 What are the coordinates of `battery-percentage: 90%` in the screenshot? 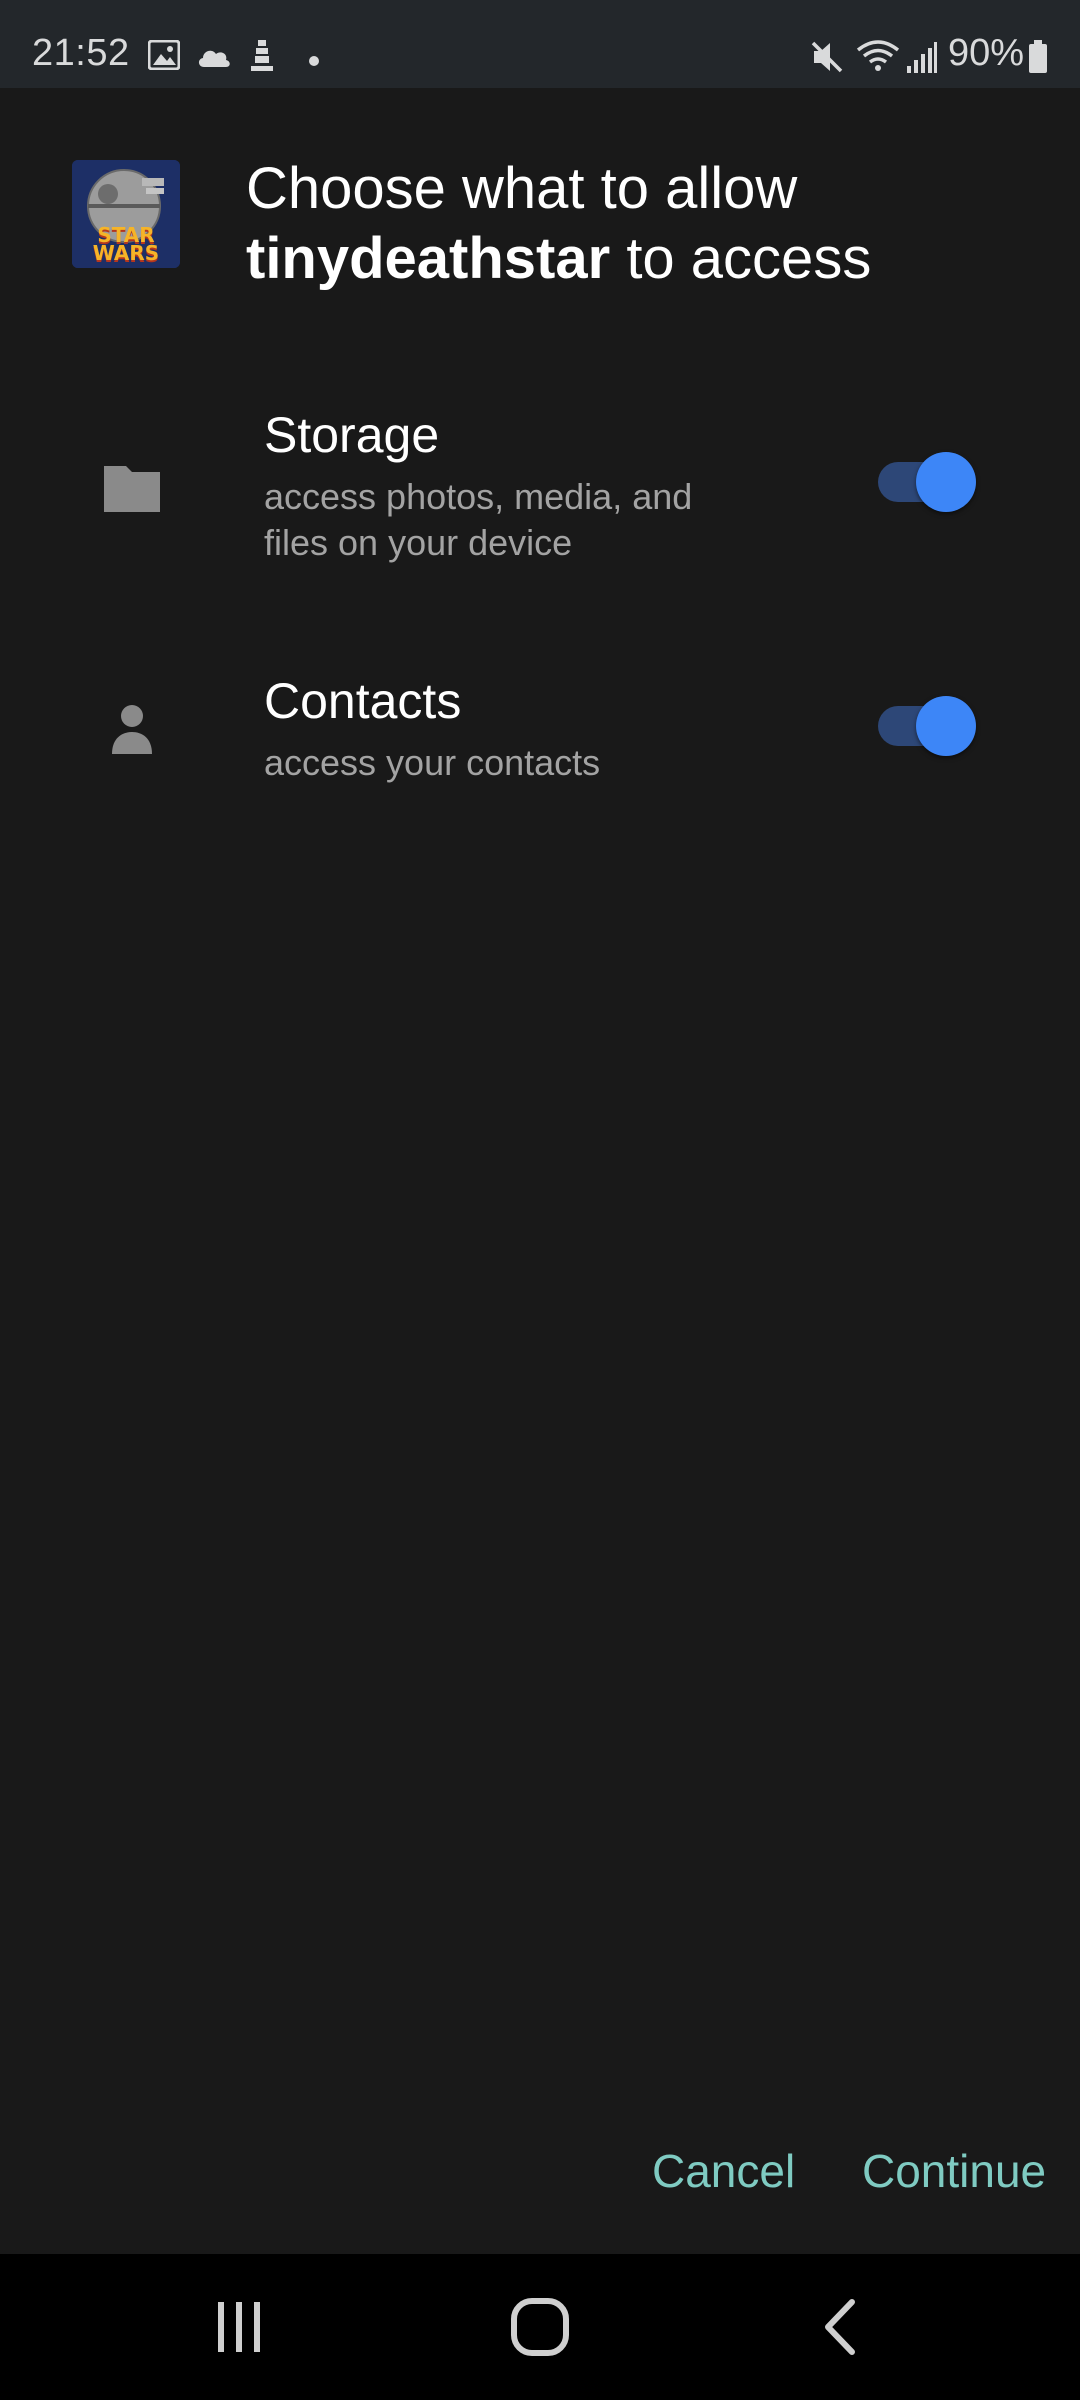 It's located at (986, 53).